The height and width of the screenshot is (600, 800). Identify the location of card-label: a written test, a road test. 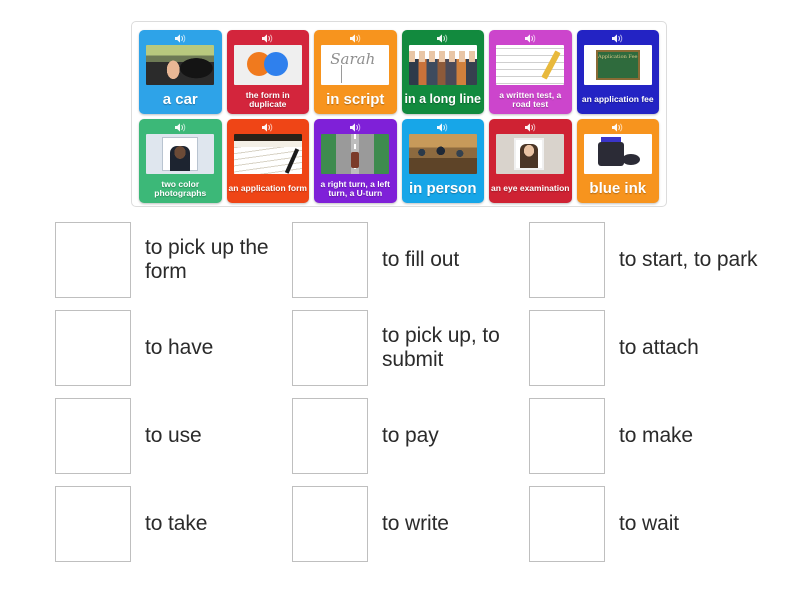
(530, 99).